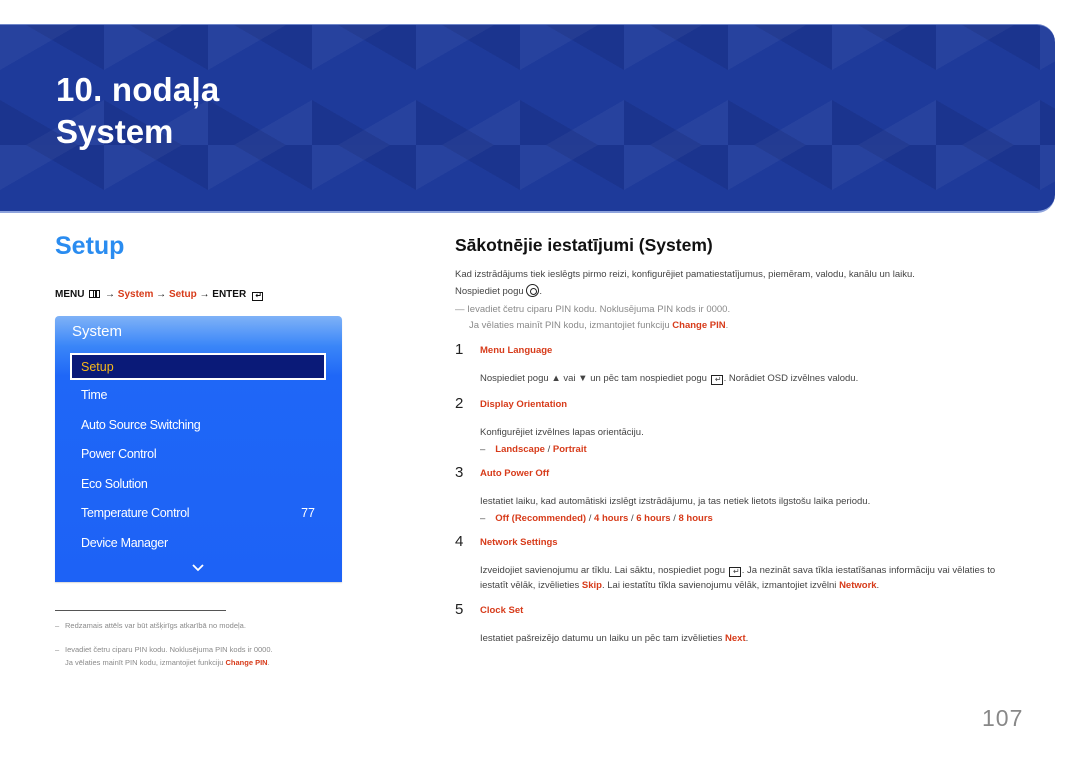 The width and height of the screenshot is (1080, 763). What do you see at coordinates (198, 568) in the screenshot?
I see `chevron-down-icon` at bounding box center [198, 568].